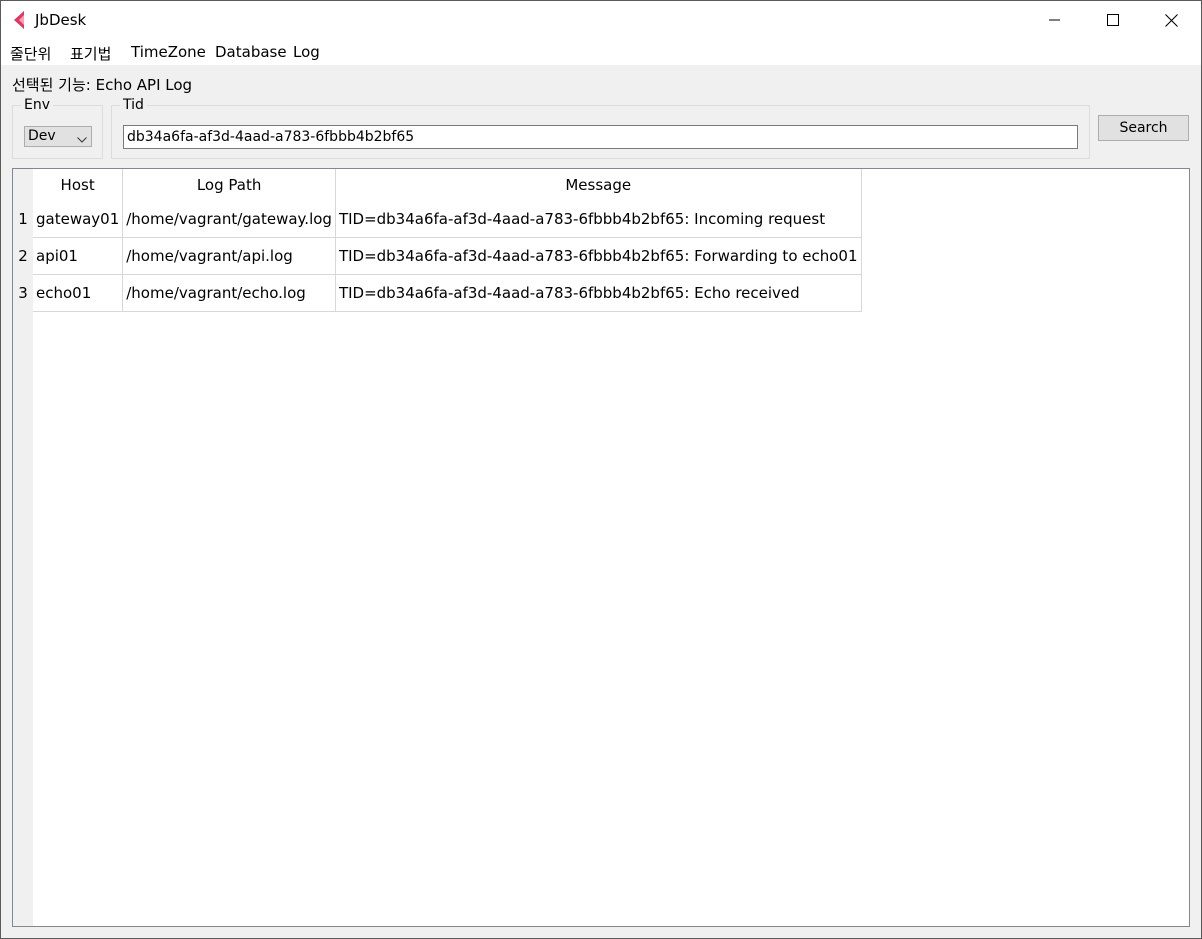  What do you see at coordinates (61, 20) in the screenshot?
I see `window-title: JbDesk` at bounding box center [61, 20].